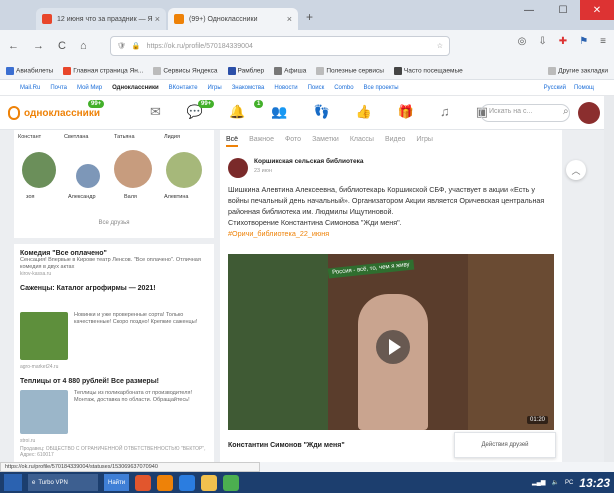 This screenshot has width=614, height=493. I want to click on explorer-icon, so click(209, 482).